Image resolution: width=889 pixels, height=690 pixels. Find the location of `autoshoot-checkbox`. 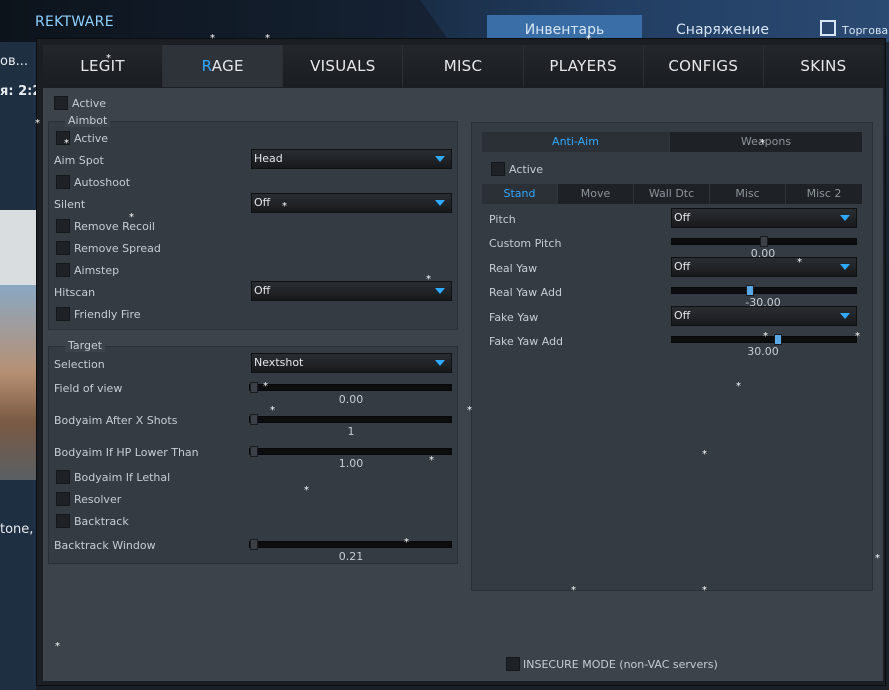

autoshoot-checkbox is located at coordinates (63, 182).